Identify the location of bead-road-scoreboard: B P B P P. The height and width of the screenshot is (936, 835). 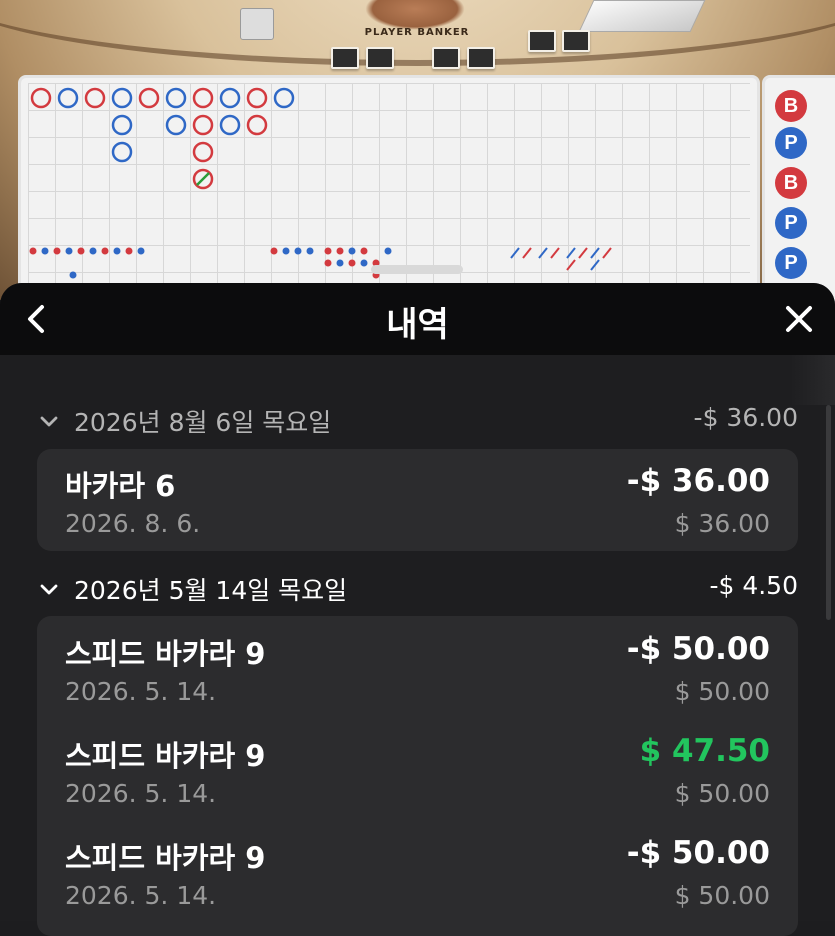
(798, 193).